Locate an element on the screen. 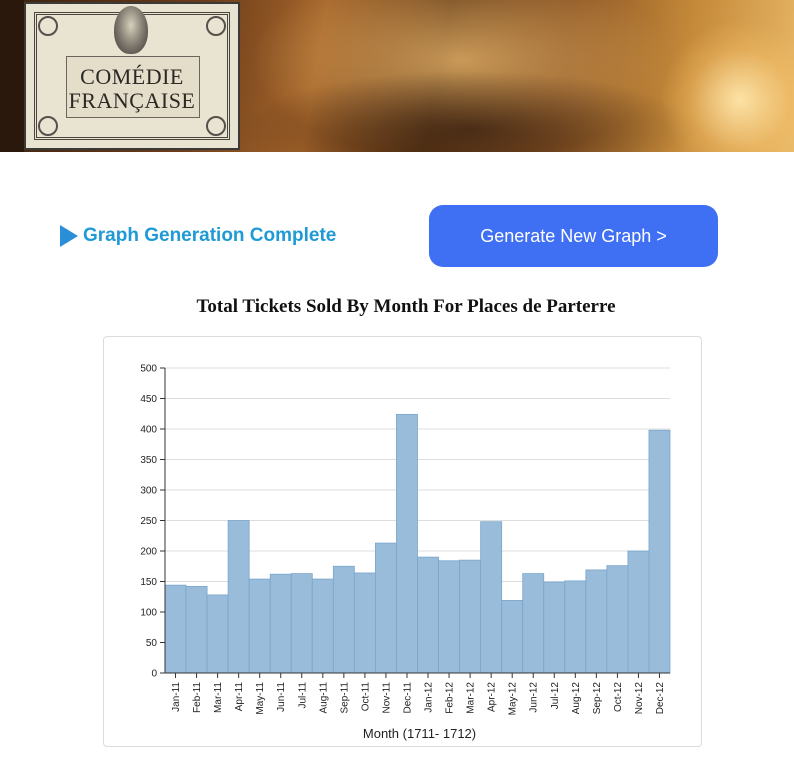 Image resolution: width=794 pixels, height=779 pixels. x-tick-label: Nov-11 is located at coordinates (386, 698).